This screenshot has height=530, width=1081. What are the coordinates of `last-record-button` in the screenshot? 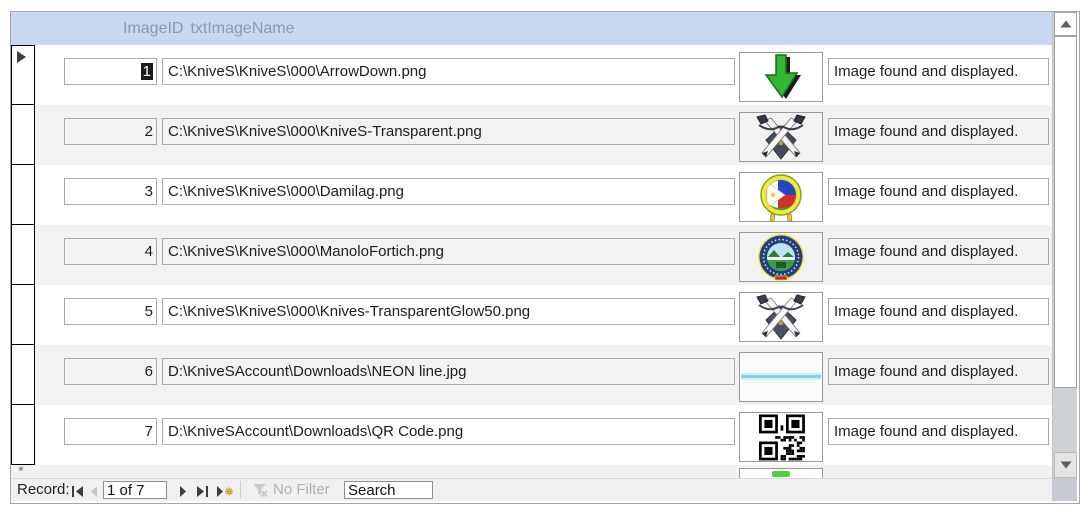 It's located at (202, 493).